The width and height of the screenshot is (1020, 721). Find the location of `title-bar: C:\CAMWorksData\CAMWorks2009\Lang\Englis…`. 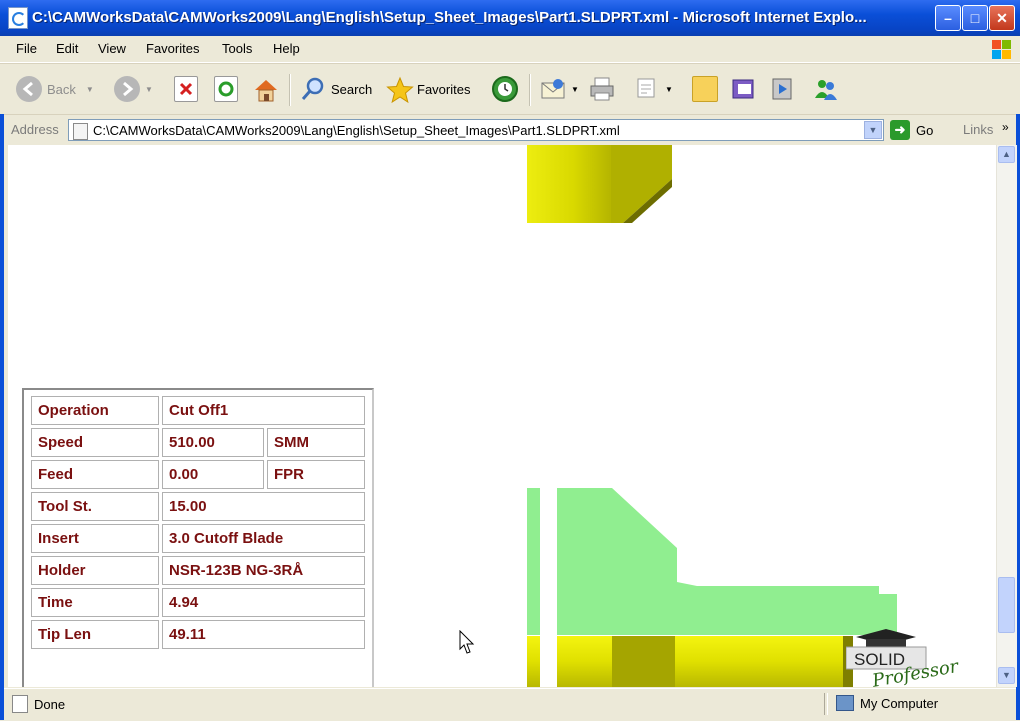

title-bar: C:\CAMWorksData\CAMWorks2009\Lang\Englis… is located at coordinates (510, 18).